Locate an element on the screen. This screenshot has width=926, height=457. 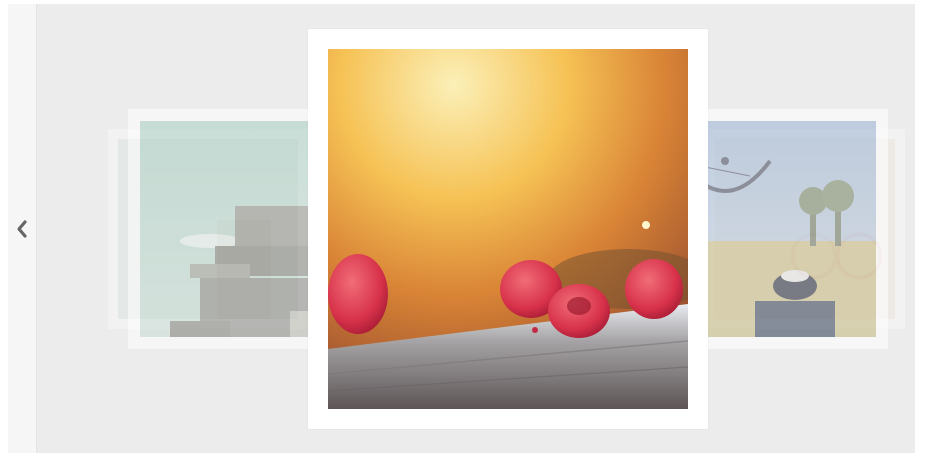
chevron-left-icon is located at coordinates (22, 229).